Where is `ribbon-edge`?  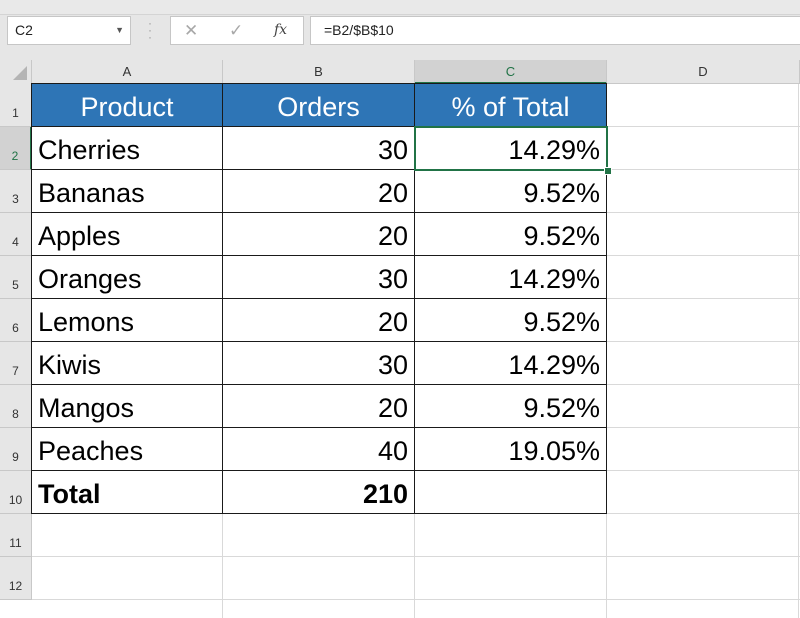
ribbon-edge is located at coordinates (400, 7).